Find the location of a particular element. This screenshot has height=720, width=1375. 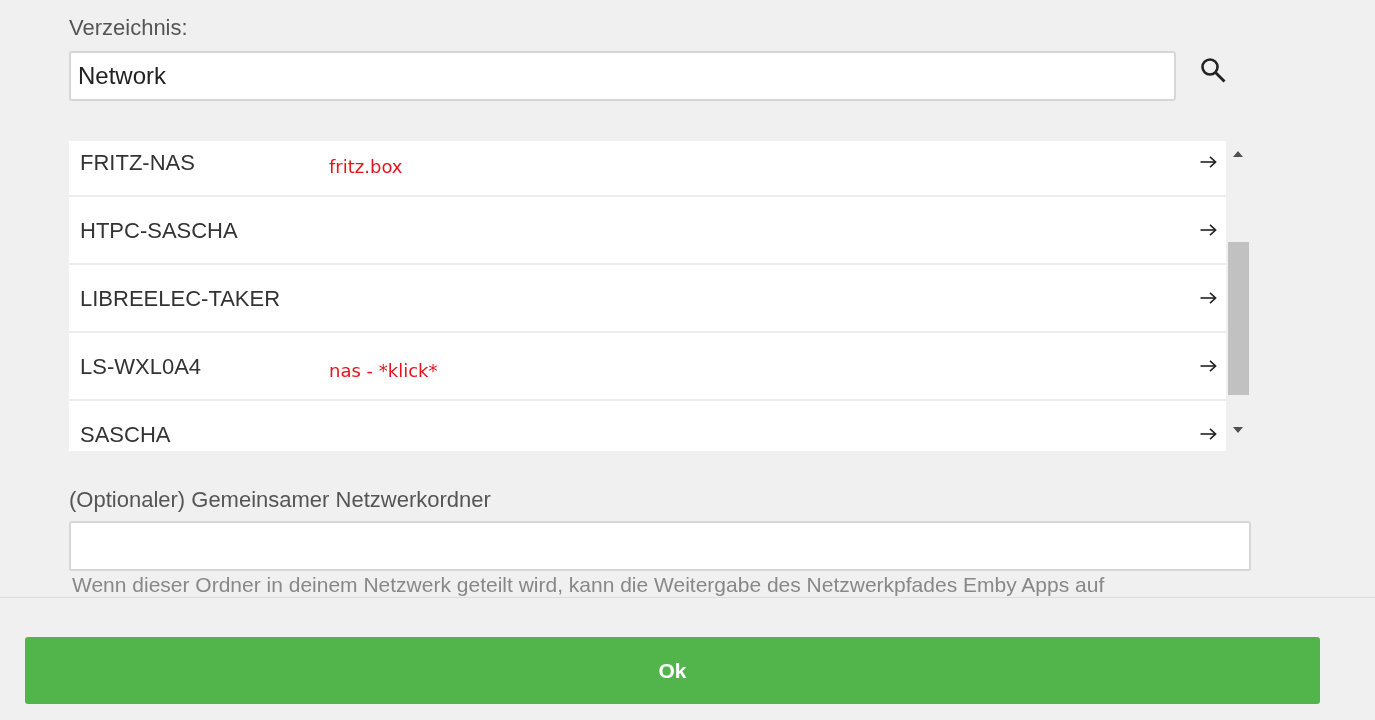

list-item: LIBREELEC-TAKER is located at coordinates (647, 298).